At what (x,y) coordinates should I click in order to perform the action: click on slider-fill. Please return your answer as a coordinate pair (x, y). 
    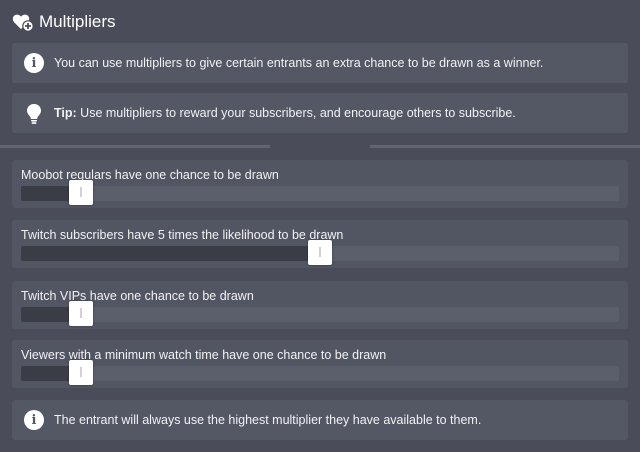
    Looking at the image, I should click on (170, 253).